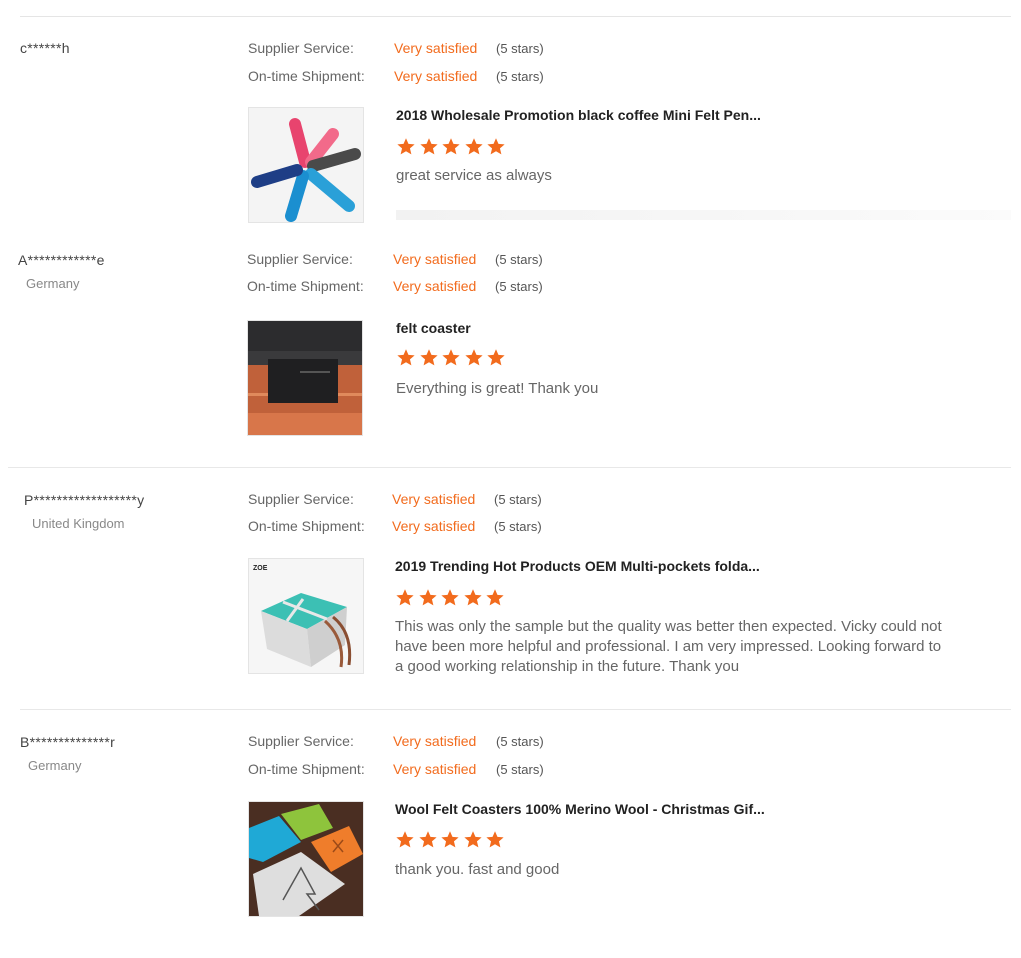 This screenshot has width=1021, height=958. I want to click on buyer-name: c******h, so click(45, 48).